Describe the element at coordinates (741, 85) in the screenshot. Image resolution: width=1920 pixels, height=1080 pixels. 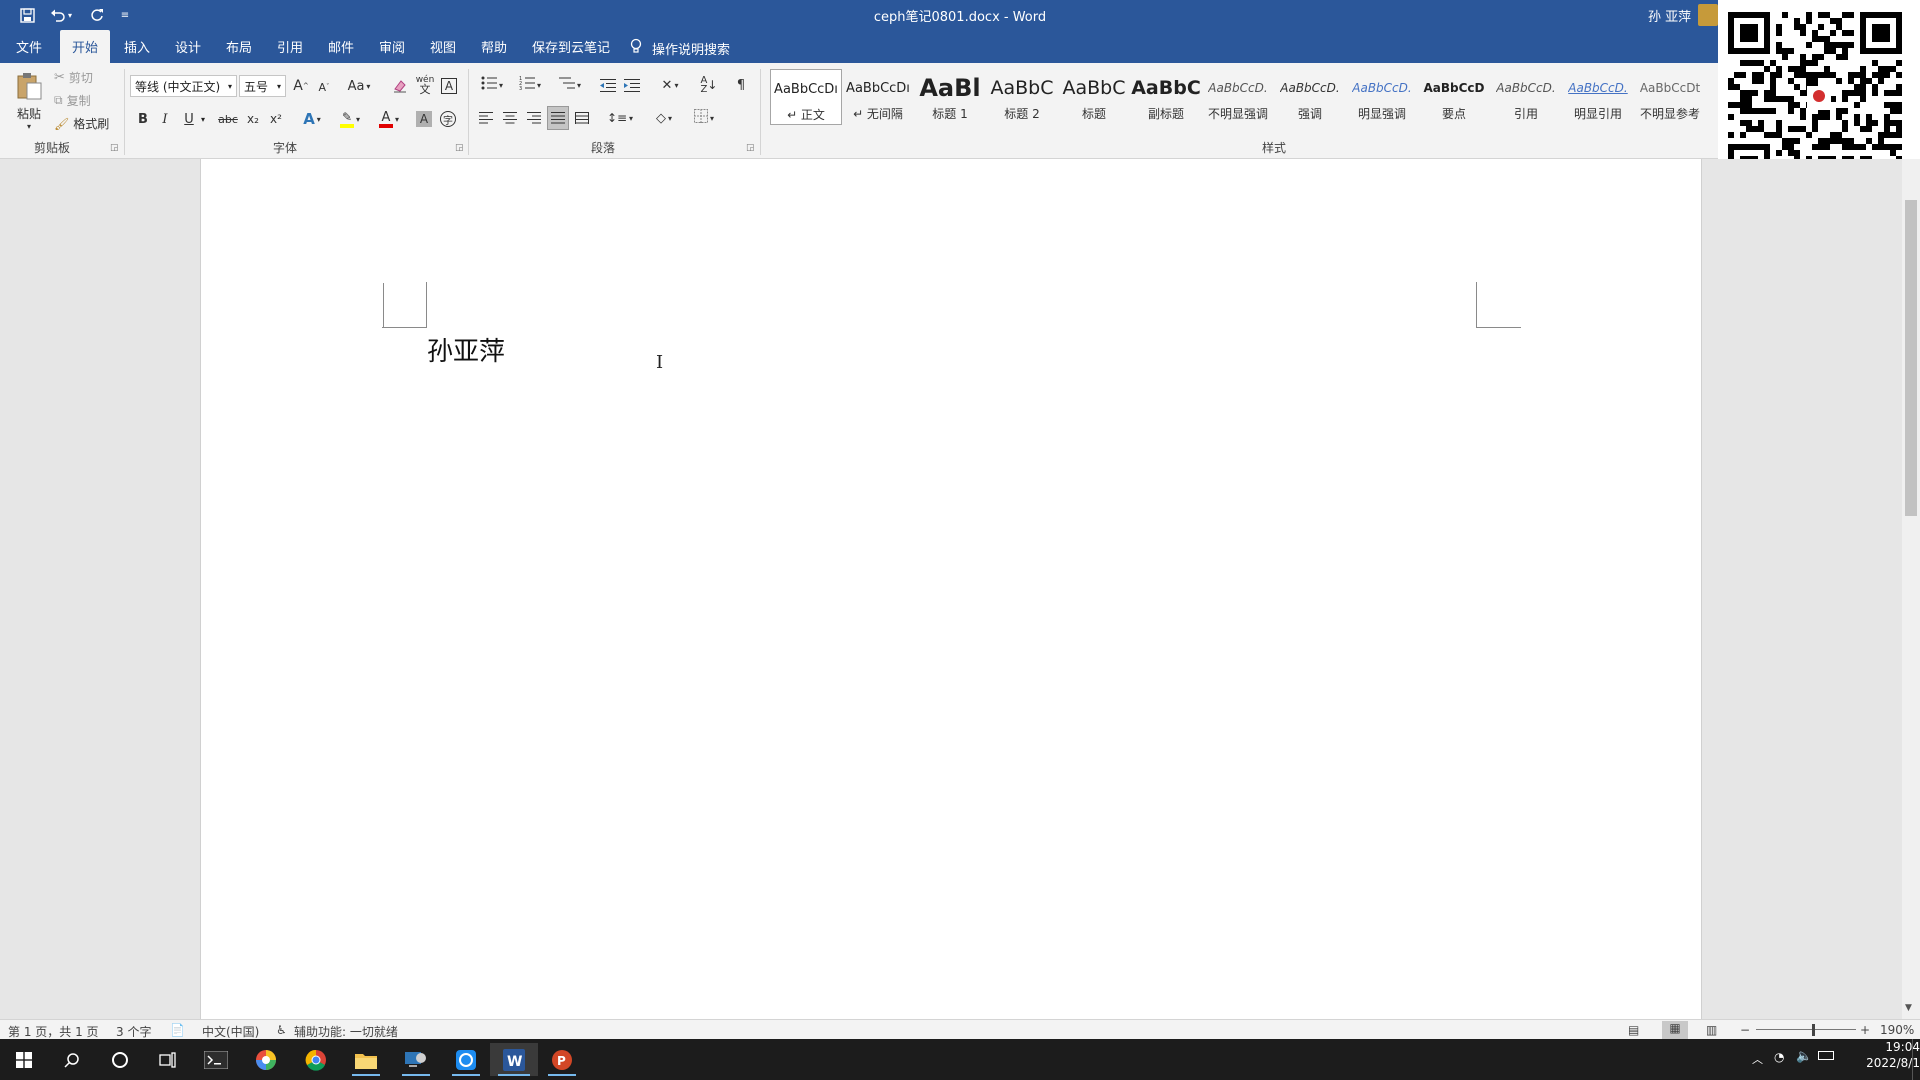
I see `show-formatting-marks-icon: ¶` at that location.